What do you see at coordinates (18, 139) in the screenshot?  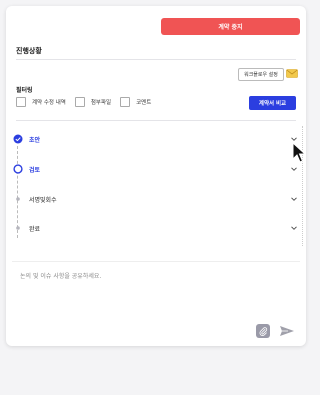 I see `step-done-icon` at bounding box center [18, 139].